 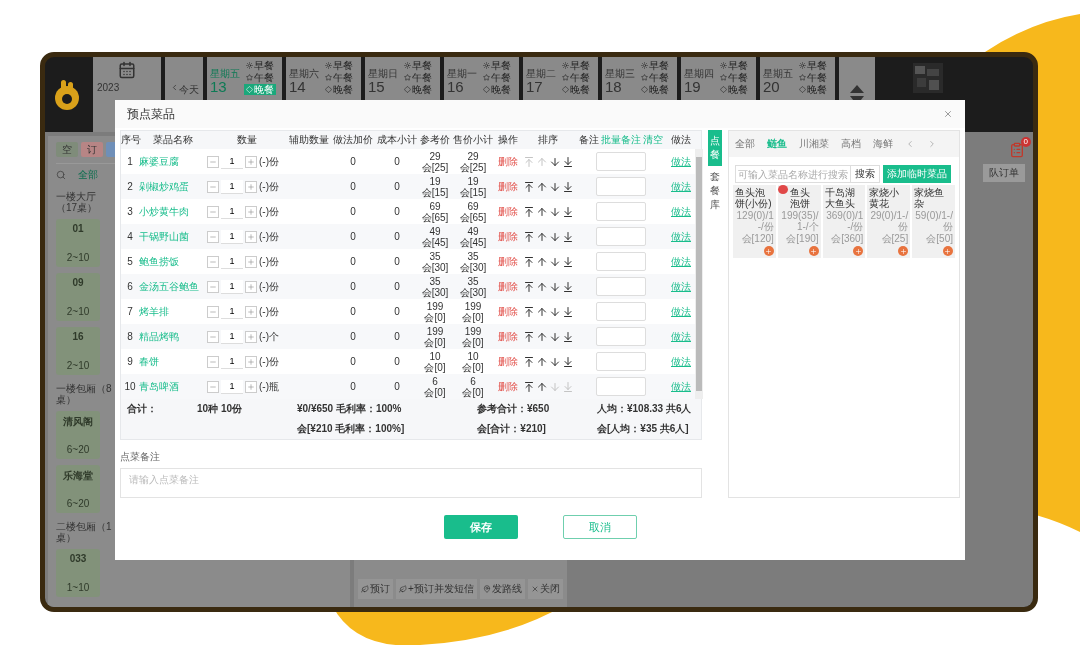 What do you see at coordinates (78, 297) in the screenshot?
I see `table-card: 09 2~10` at bounding box center [78, 297].